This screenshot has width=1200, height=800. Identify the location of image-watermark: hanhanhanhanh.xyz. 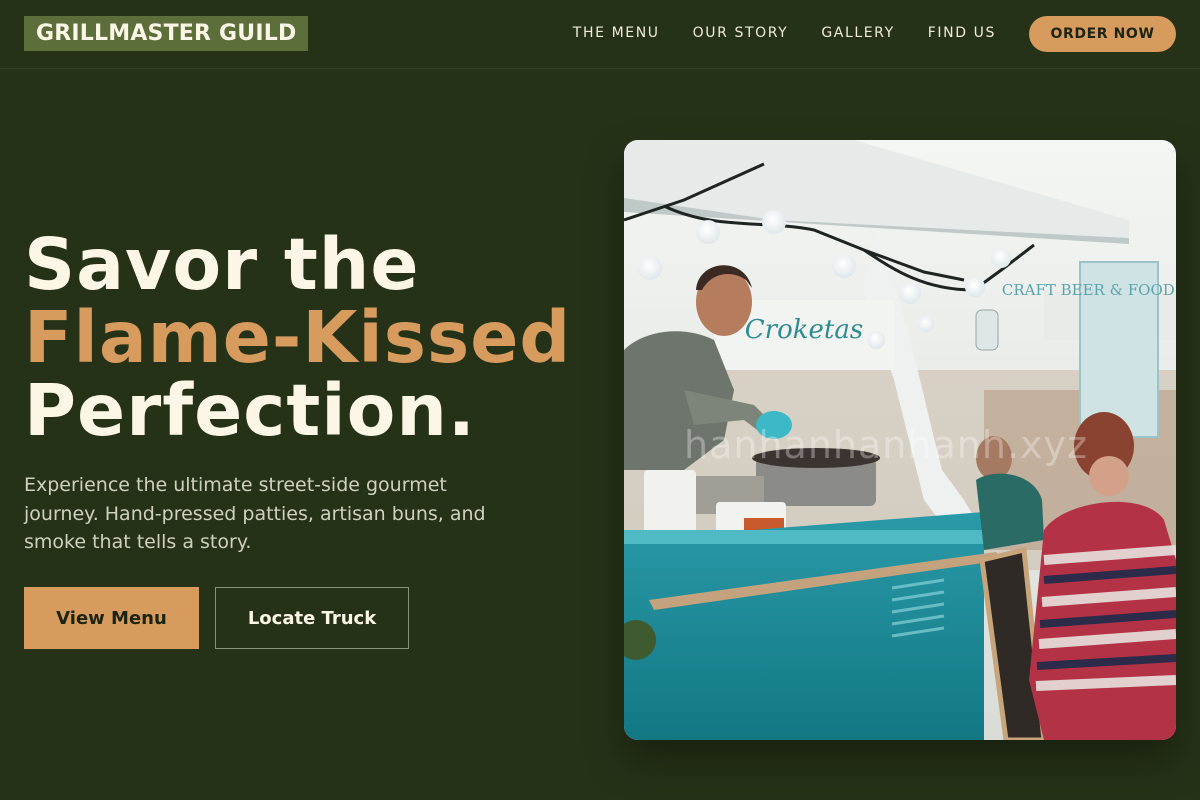
(886, 445).